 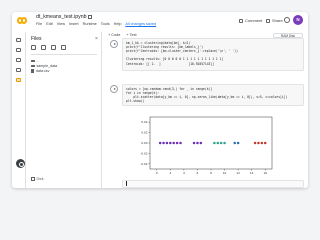 What do you see at coordinates (18, 70) in the screenshot?
I see `secrets-icon` at bounding box center [18, 70].